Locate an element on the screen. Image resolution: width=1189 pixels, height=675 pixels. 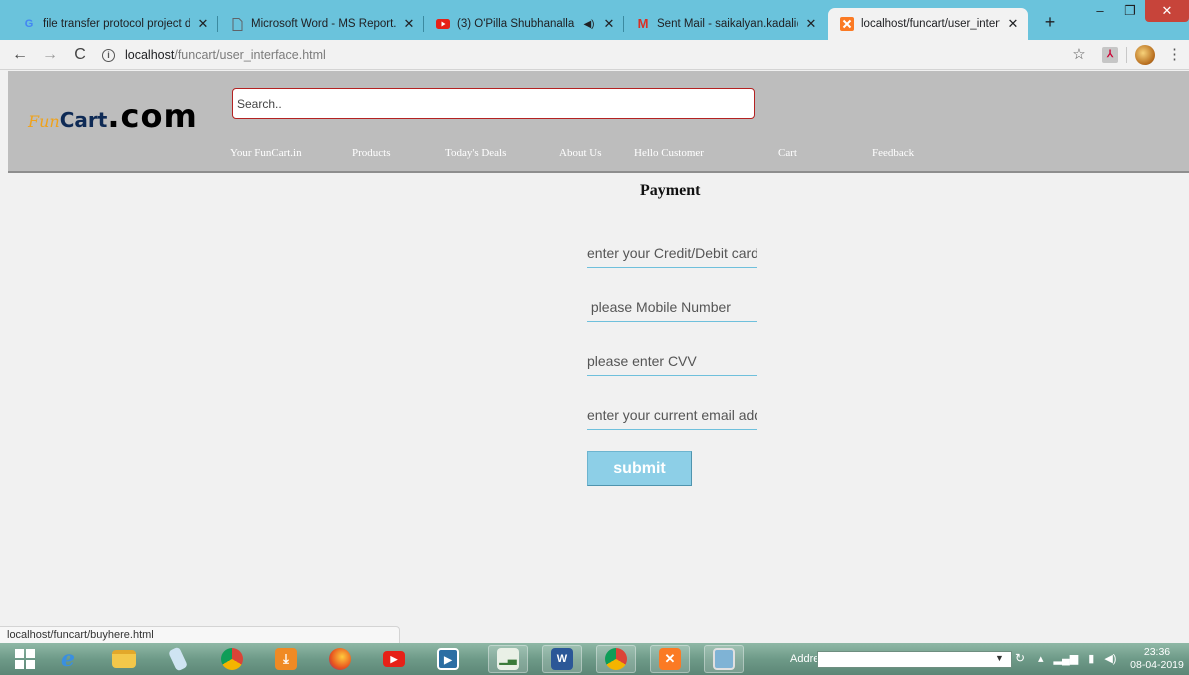
internet-explorer-icon: e is located at coordinates (68, 659).